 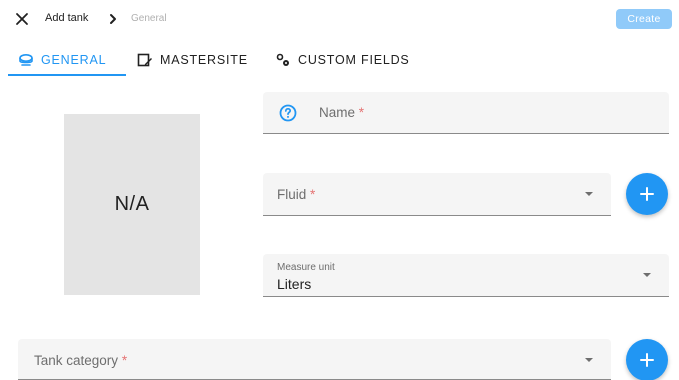 What do you see at coordinates (288, 113) in the screenshot?
I see `help-icon` at bounding box center [288, 113].